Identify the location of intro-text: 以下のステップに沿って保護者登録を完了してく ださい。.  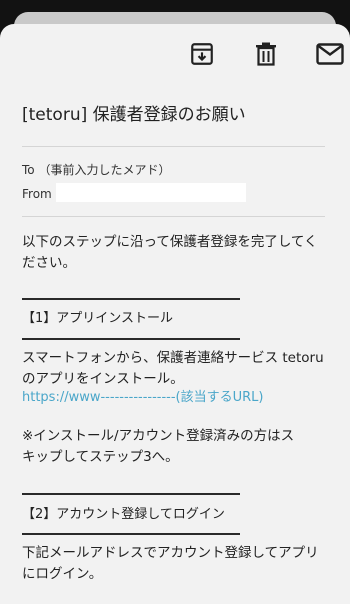
(170, 252).